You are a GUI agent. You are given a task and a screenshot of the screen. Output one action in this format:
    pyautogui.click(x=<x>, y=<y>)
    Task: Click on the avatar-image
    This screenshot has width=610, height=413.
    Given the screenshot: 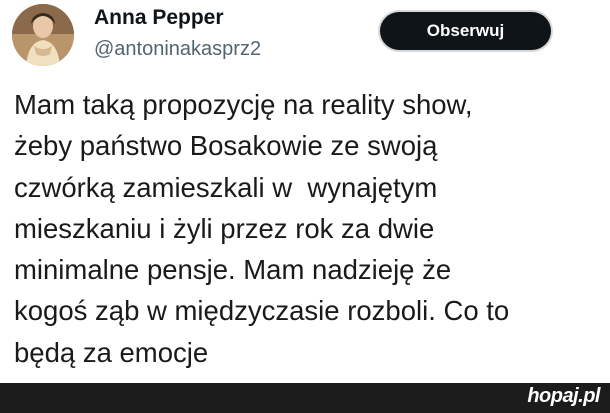 What is the action you would take?
    pyautogui.click(x=43, y=35)
    